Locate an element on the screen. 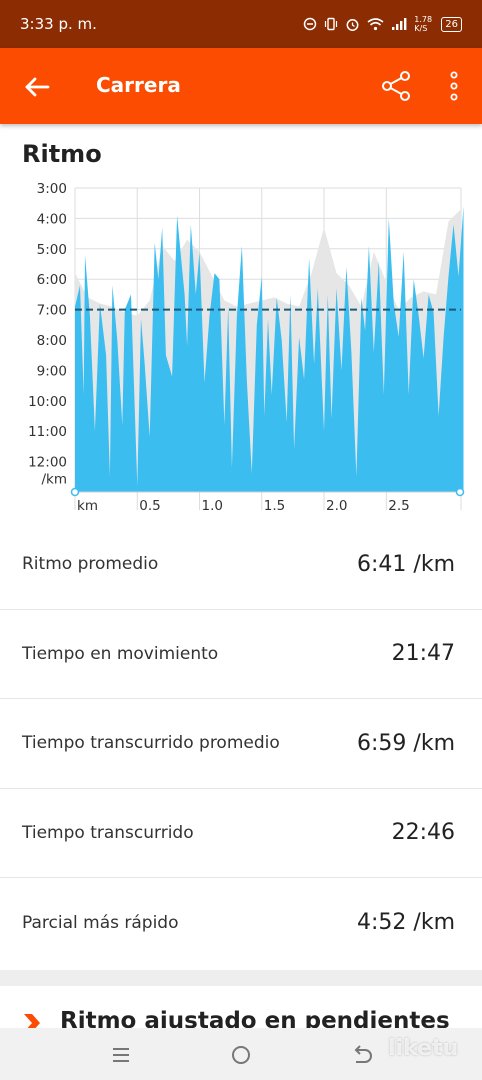 The width and height of the screenshot is (482, 1080). signal-icon is located at coordinates (399, 24).